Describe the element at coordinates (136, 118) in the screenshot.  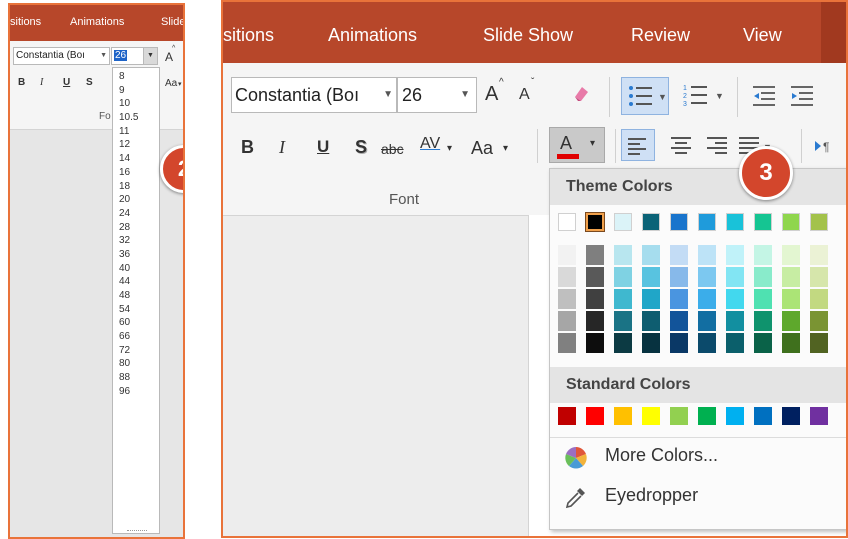
I see `list-item: 10.5` at that location.